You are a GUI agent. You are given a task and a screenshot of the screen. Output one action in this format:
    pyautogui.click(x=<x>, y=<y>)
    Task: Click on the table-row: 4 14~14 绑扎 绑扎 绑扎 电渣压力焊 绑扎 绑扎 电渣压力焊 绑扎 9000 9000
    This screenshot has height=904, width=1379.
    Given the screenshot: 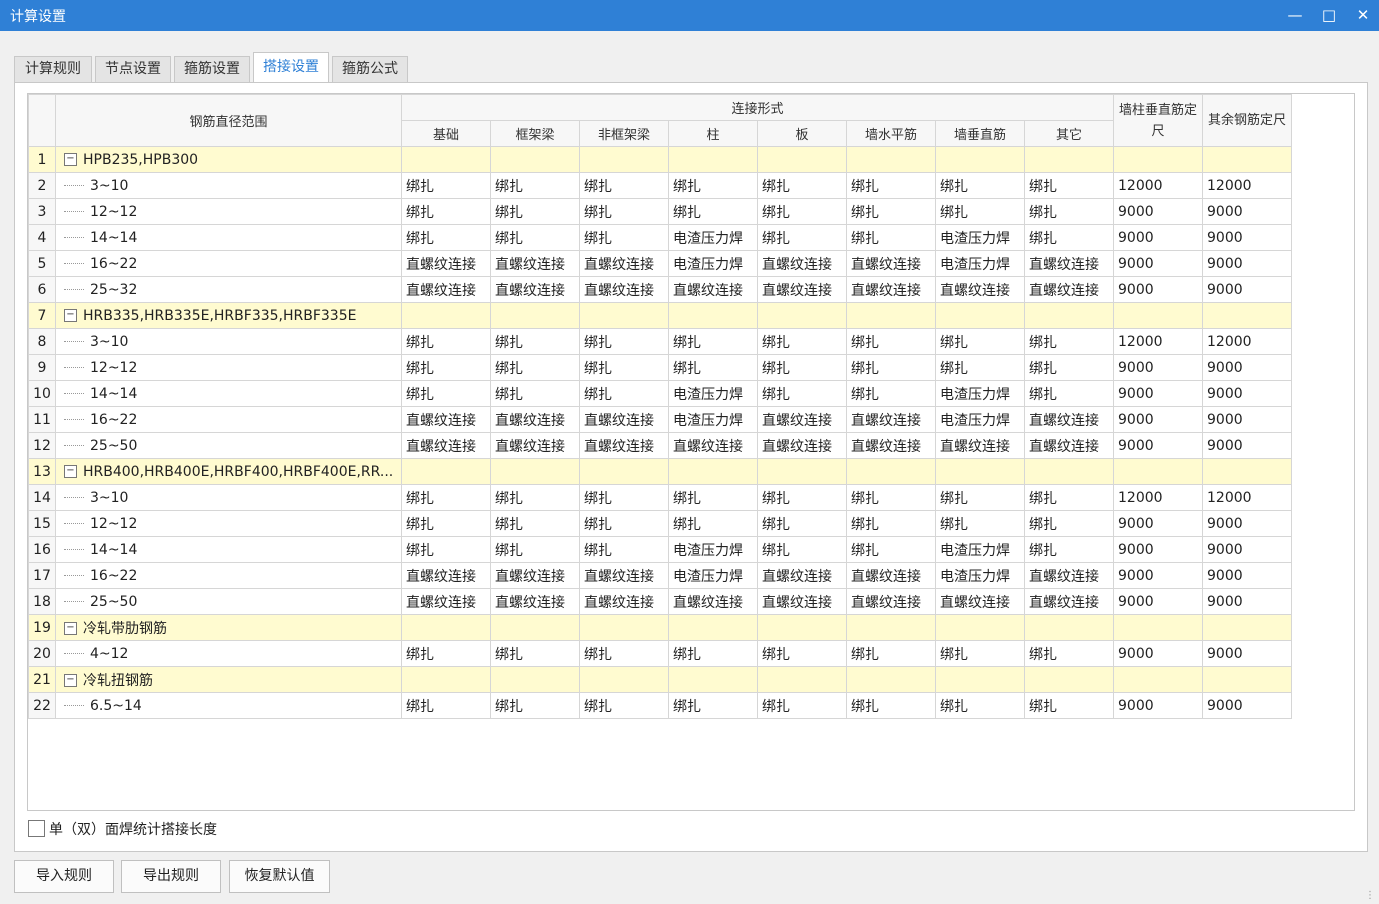 What is the action you would take?
    pyautogui.click(x=660, y=237)
    